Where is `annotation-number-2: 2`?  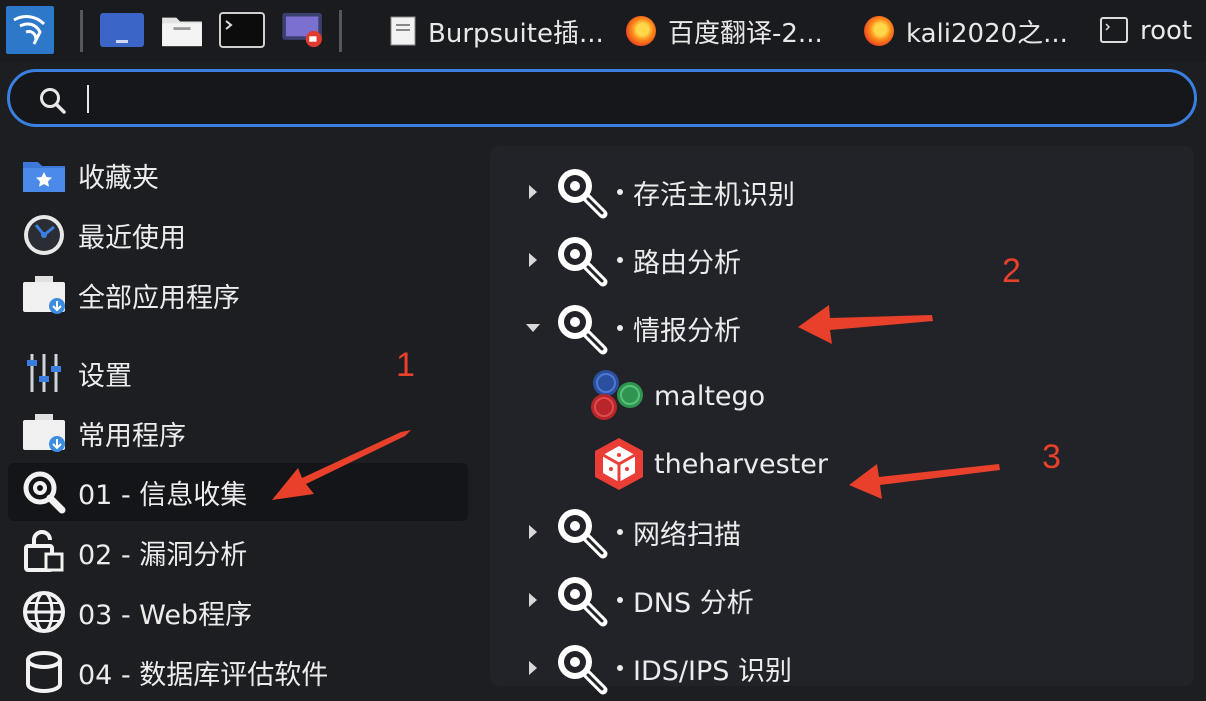
annotation-number-2: 2 is located at coordinates (1011, 271).